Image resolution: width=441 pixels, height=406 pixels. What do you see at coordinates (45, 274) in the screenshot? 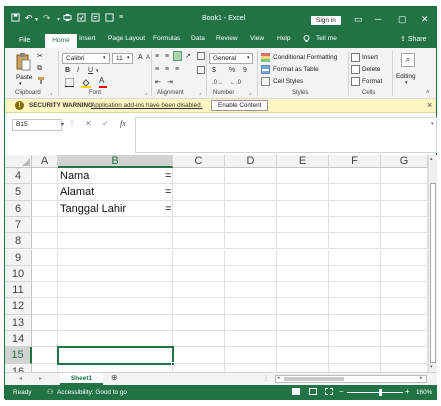
I see `cell-a10` at bounding box center [45, 274].